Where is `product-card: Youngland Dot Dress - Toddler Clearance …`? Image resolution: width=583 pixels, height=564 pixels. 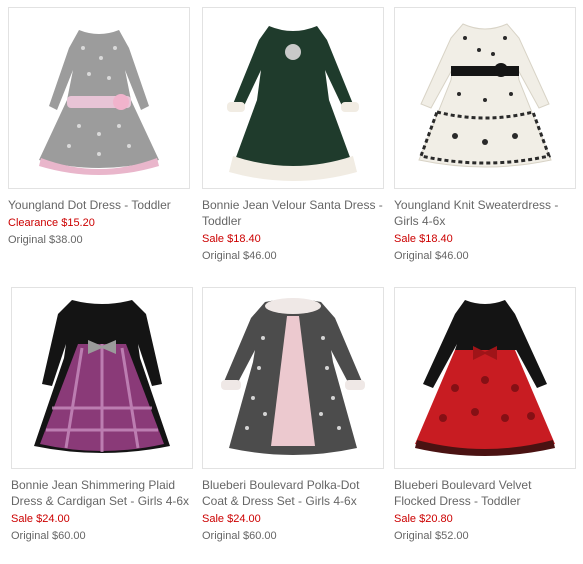
product-card: Youngland Dot Dress - Toddler Clearance … is located at coordinates (99, 128).